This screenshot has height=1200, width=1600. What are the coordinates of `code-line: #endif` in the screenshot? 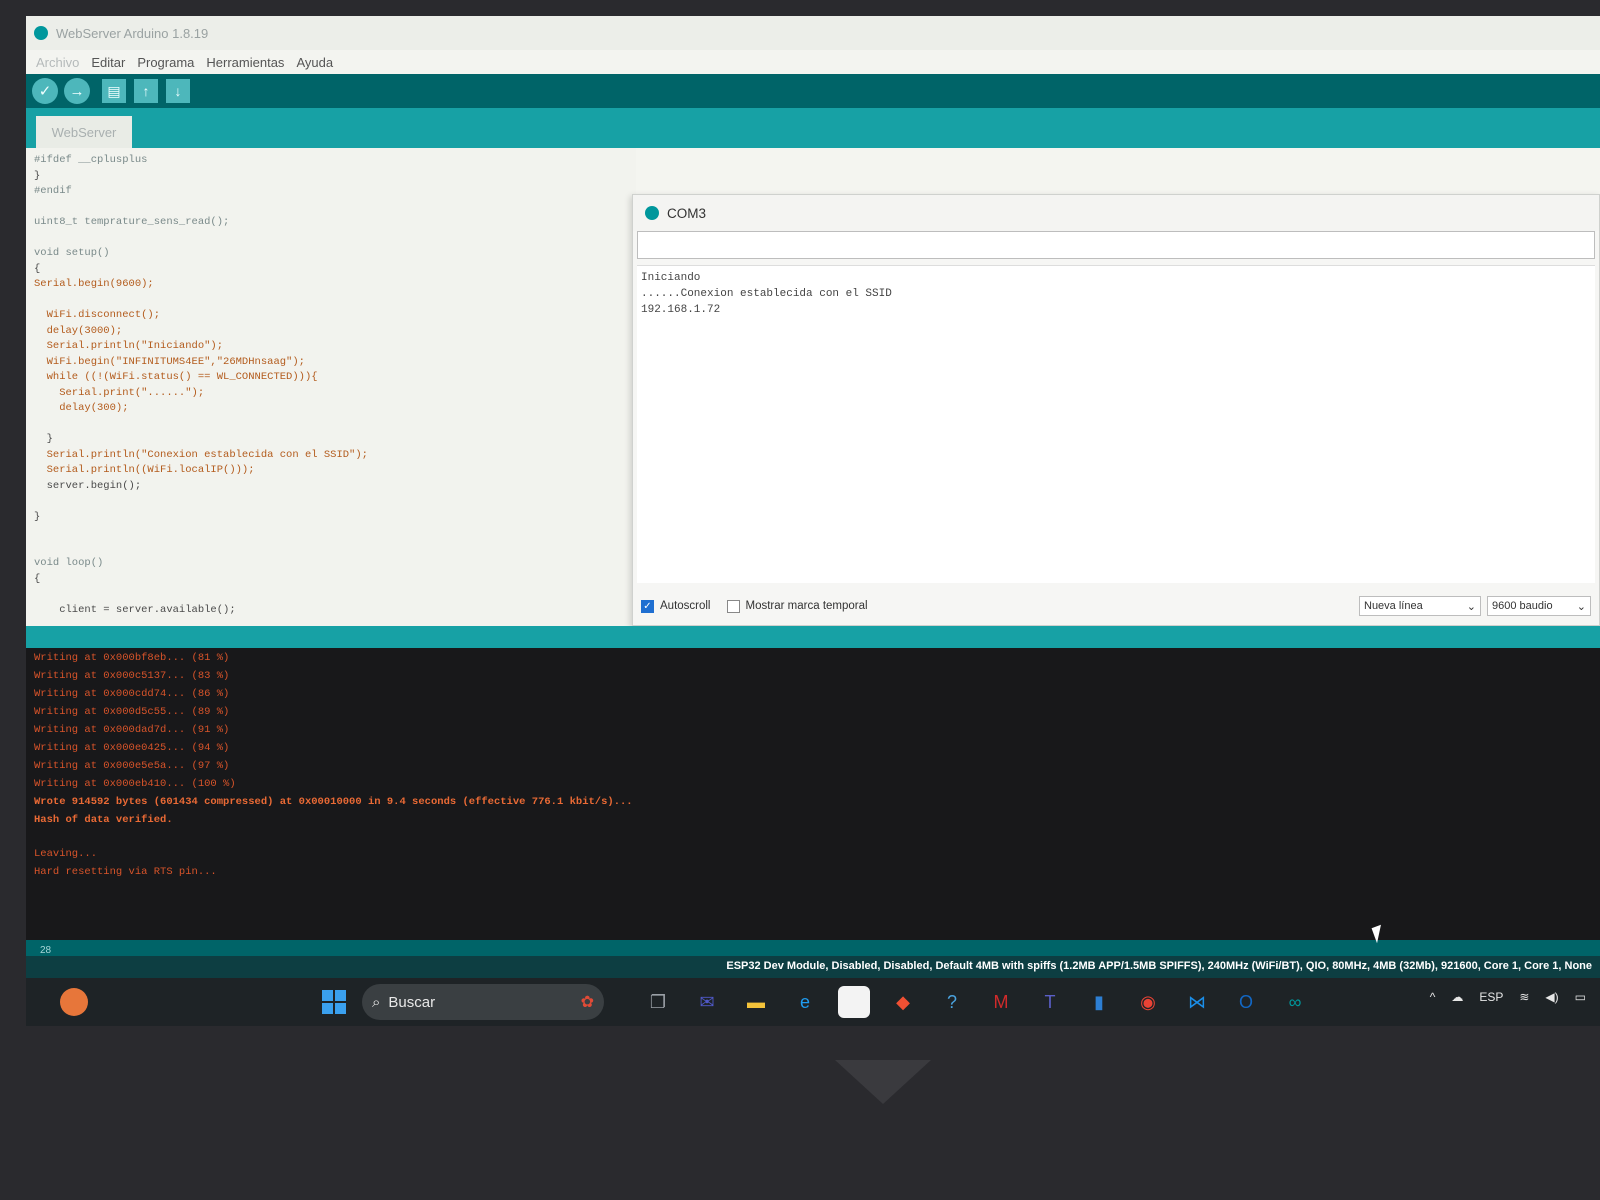 It's located at (53, 191).